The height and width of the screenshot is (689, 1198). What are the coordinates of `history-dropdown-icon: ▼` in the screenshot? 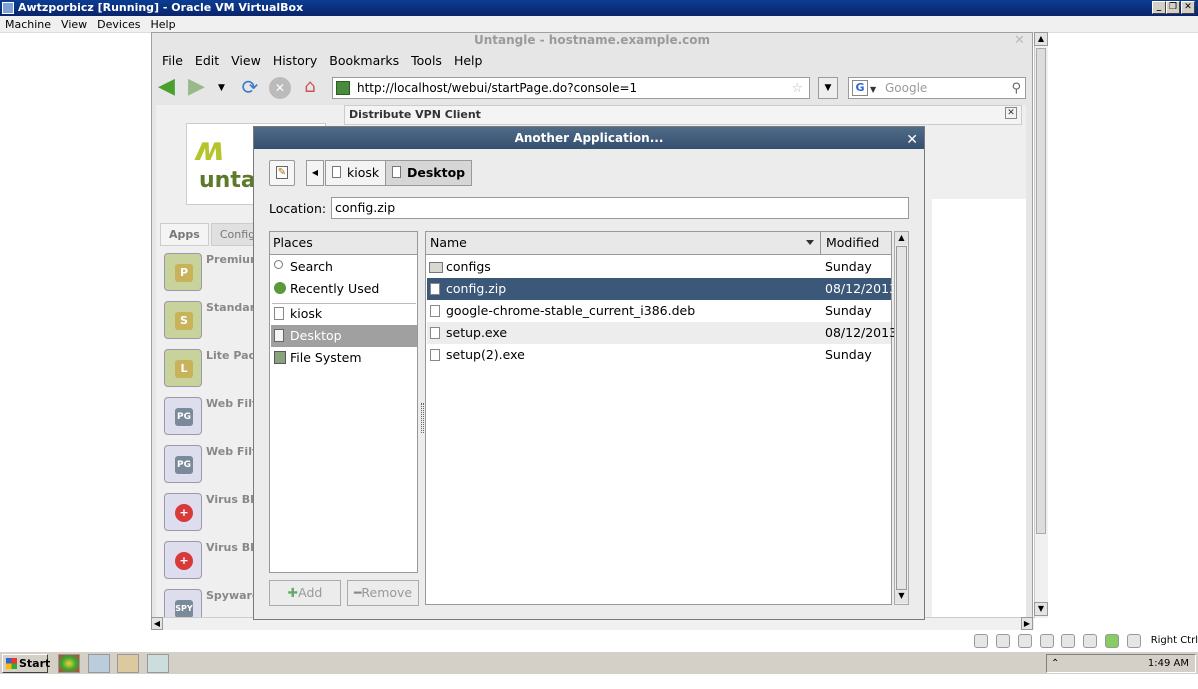 It's located at (221, 88).